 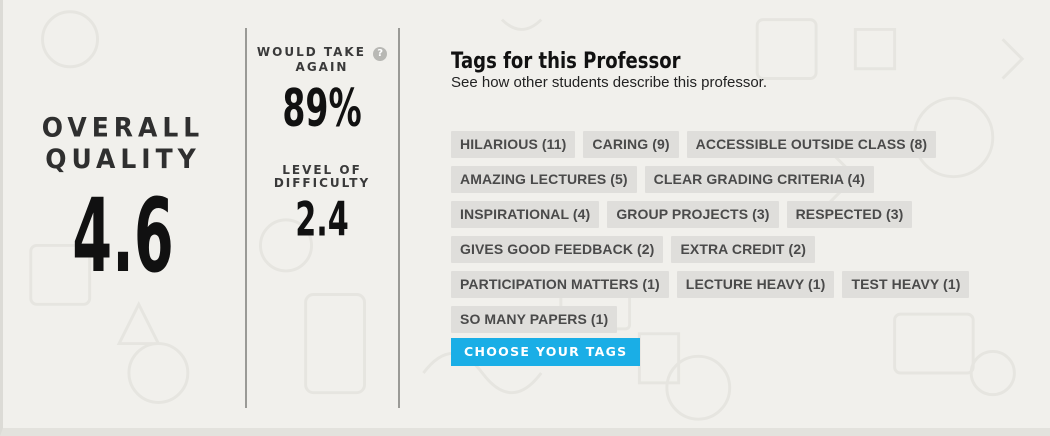 What do you see at coordinates (755, 284) in the screenshot?
I see `tag-item: LECTURE HEAVY (1)` at bounding box center [755, 284].